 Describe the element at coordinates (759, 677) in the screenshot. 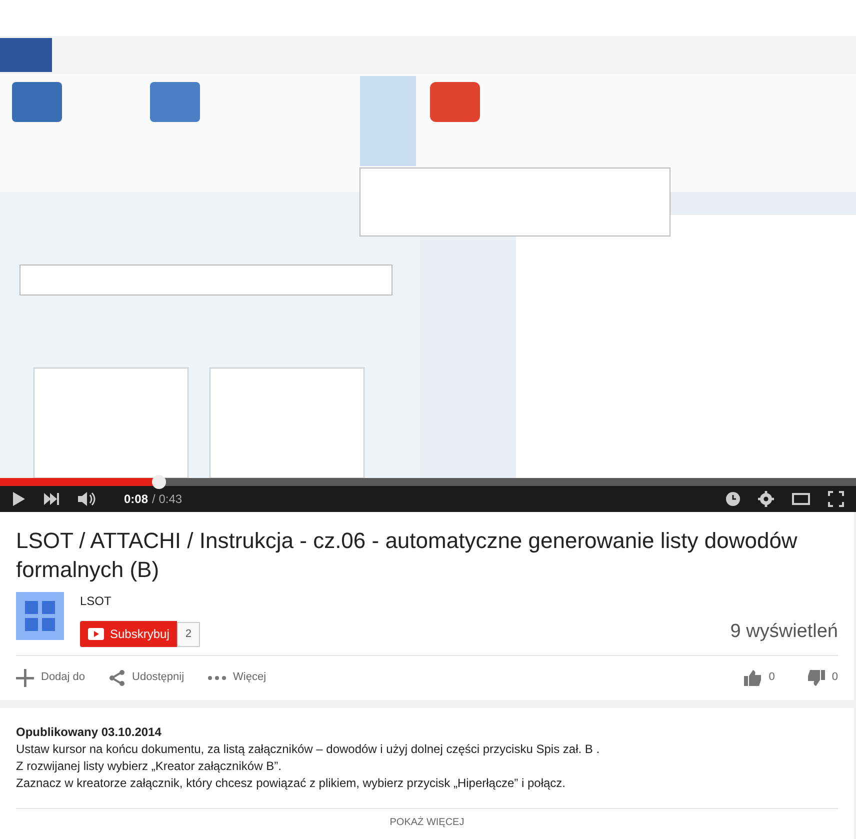

I see `like-button: 0` at that location.